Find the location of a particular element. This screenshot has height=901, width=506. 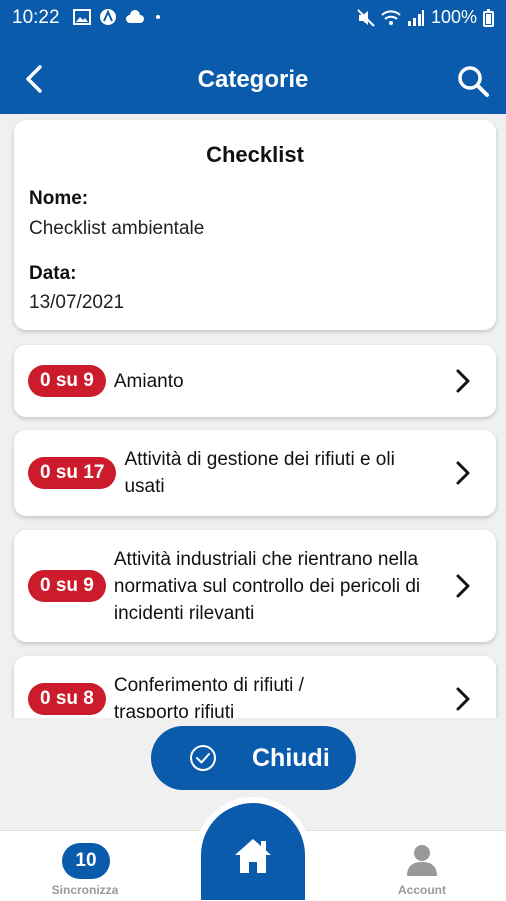

date-label: Data: is located at coordinates (53, 273).